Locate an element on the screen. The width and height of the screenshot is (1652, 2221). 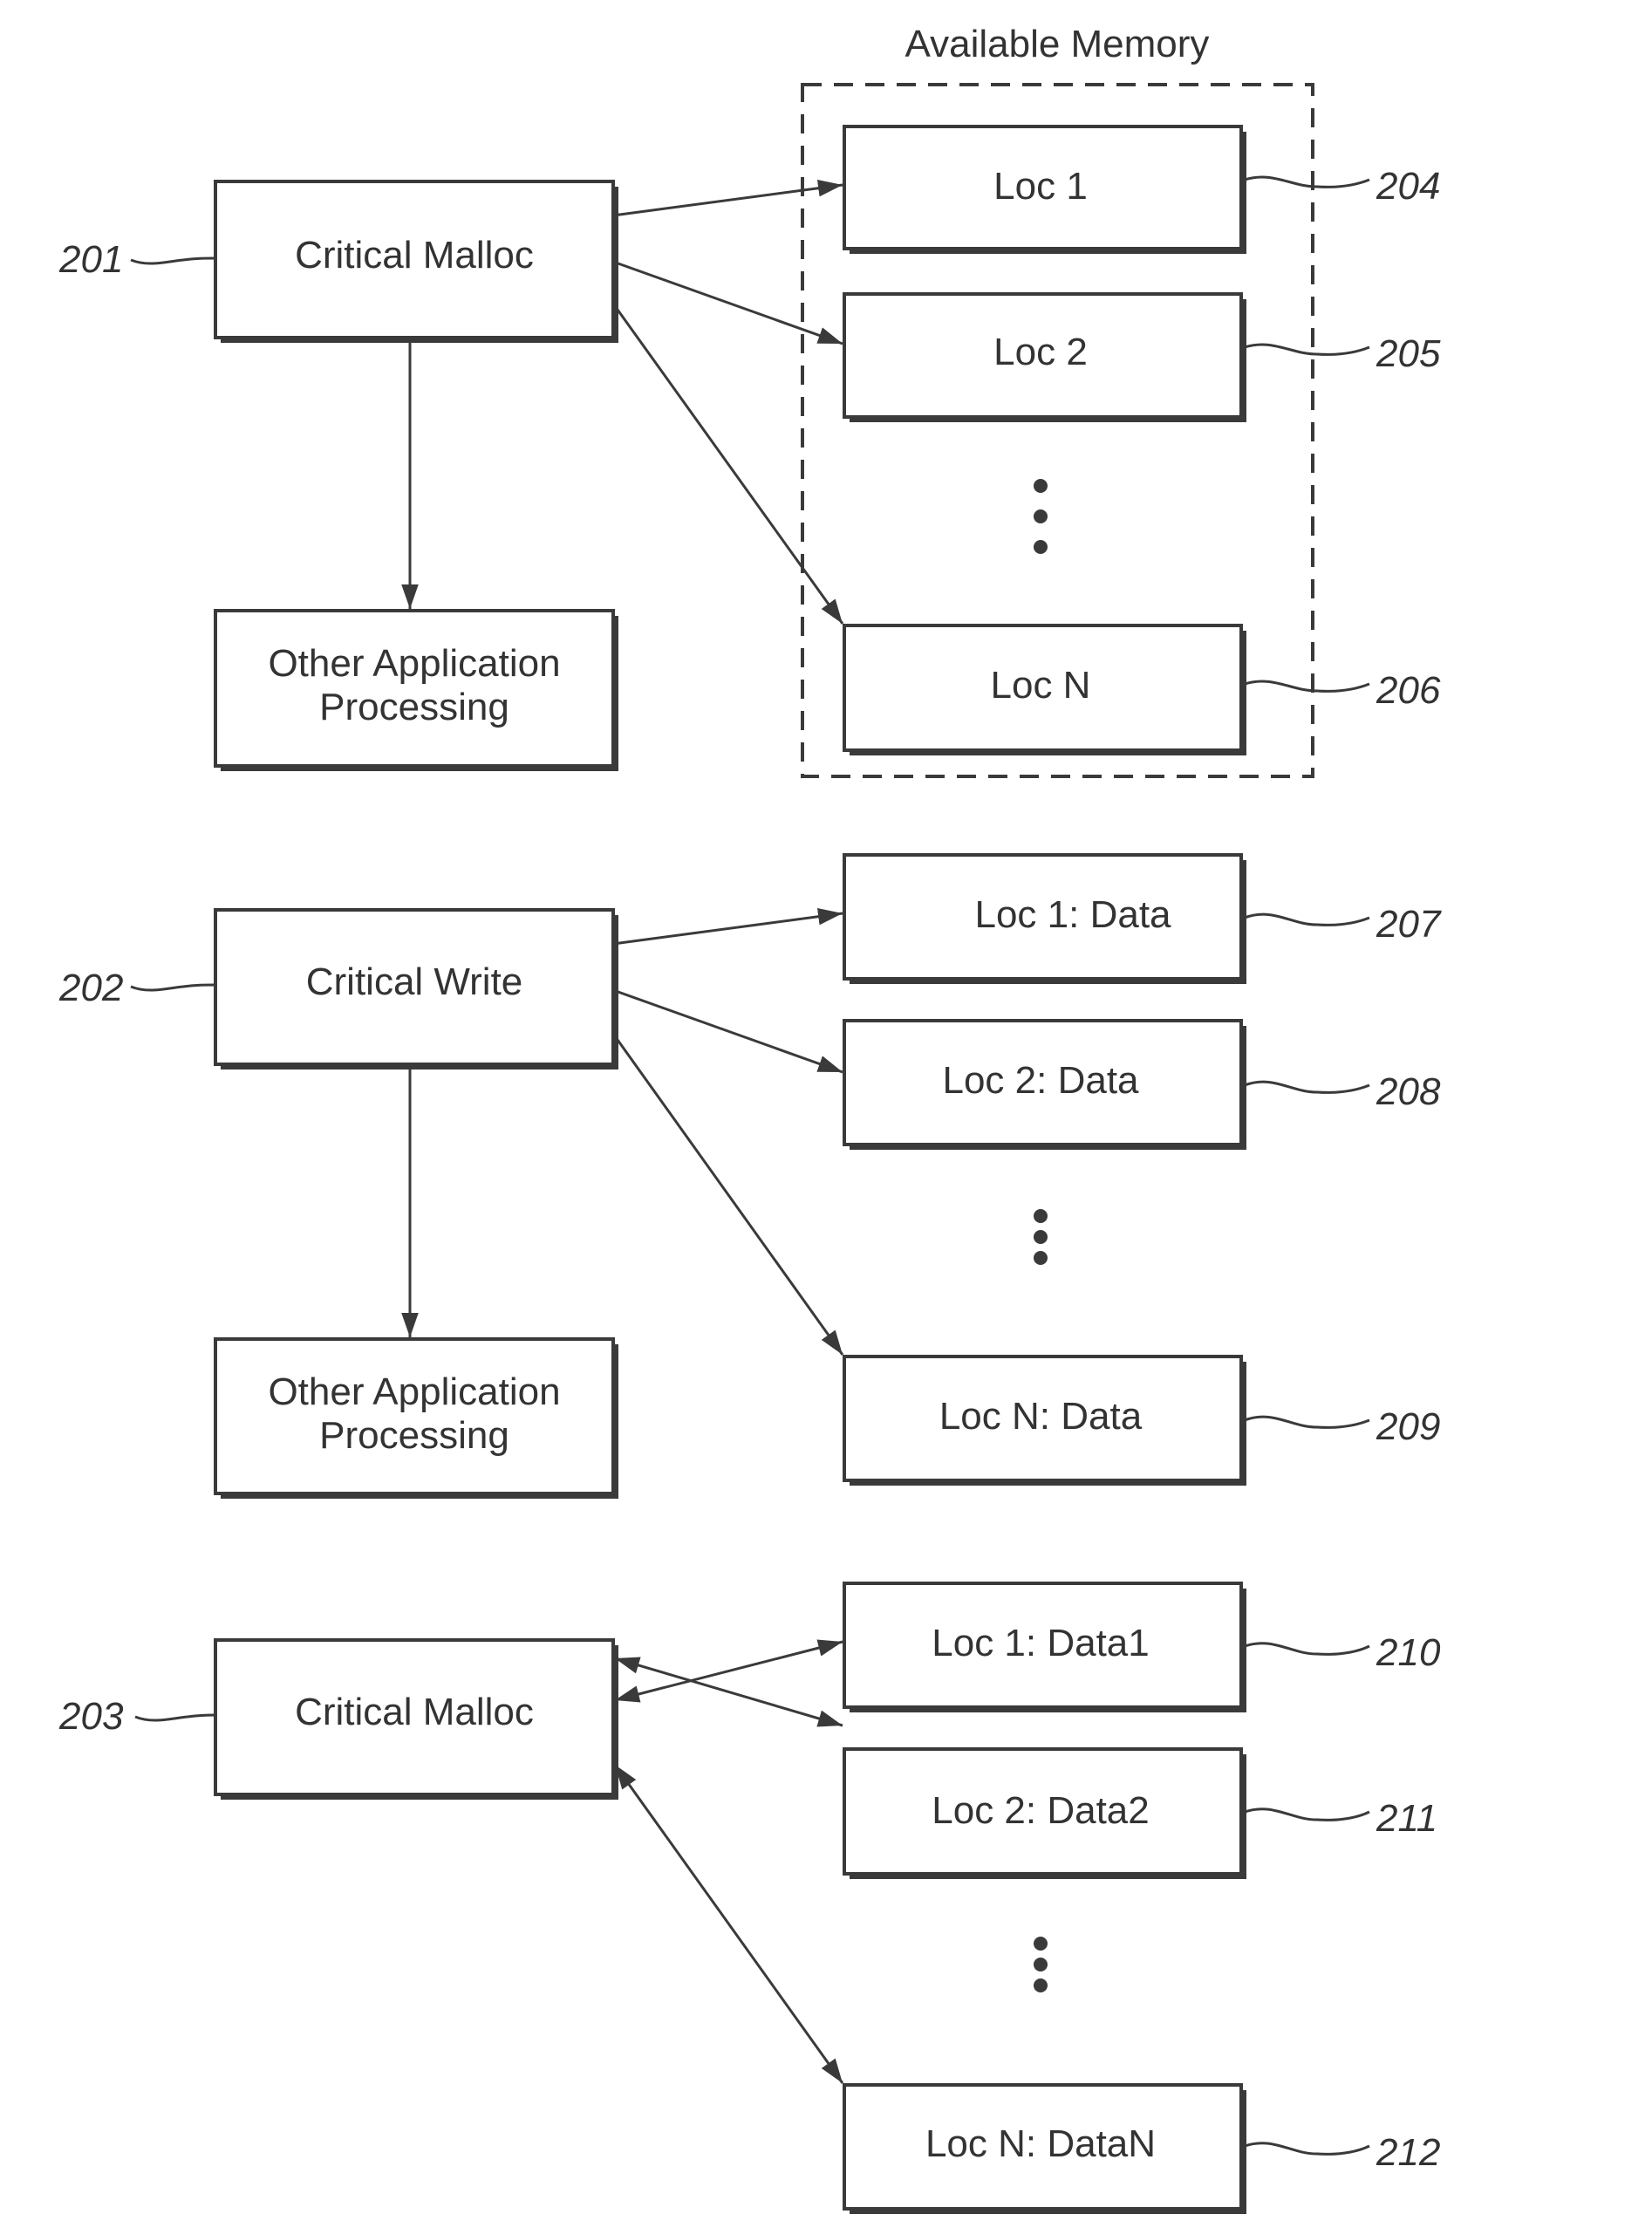
memory-box-label: Loc 1: Data is located at coordinates (1073, 915).